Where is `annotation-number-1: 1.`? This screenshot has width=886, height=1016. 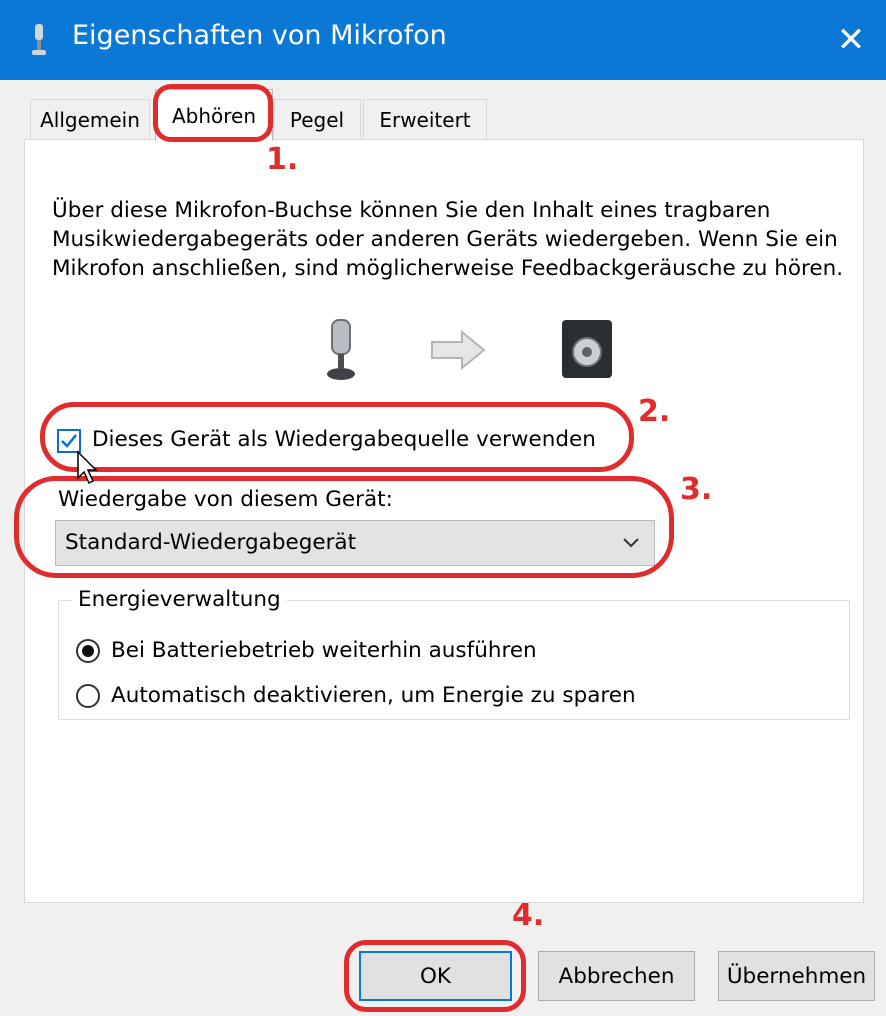 annotation-number-1: 1. is located at coordinates (282, 159).